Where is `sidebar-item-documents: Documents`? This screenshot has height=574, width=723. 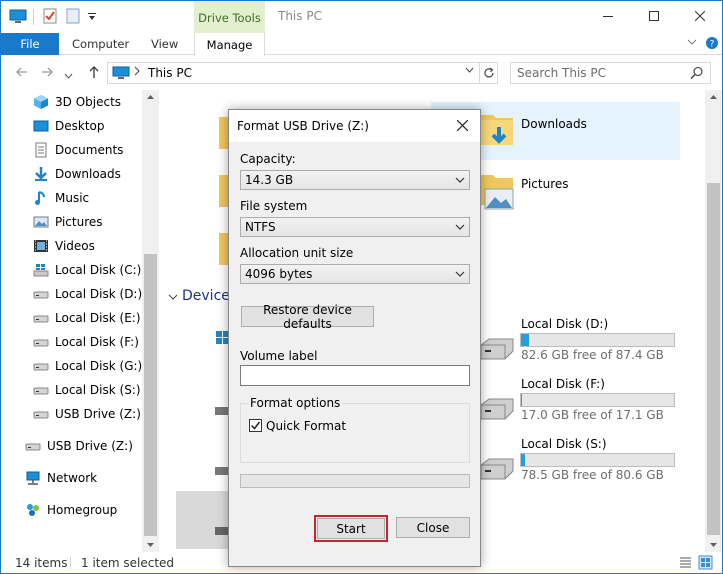
sidebar-item-documents: Documents is located at coordinates (72, 150).